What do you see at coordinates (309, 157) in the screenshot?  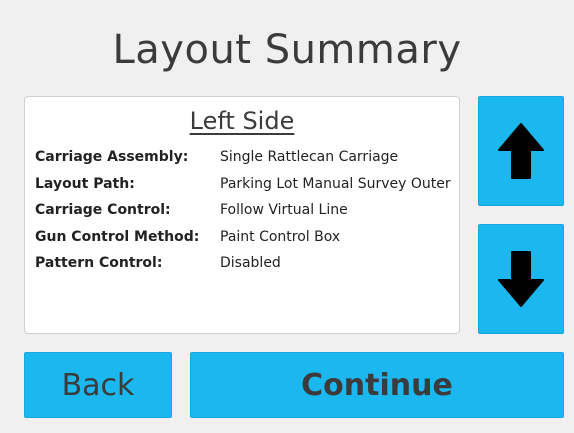 I see `row-value: Single Rattlecan Carriage` at bounding box center [309, 157].